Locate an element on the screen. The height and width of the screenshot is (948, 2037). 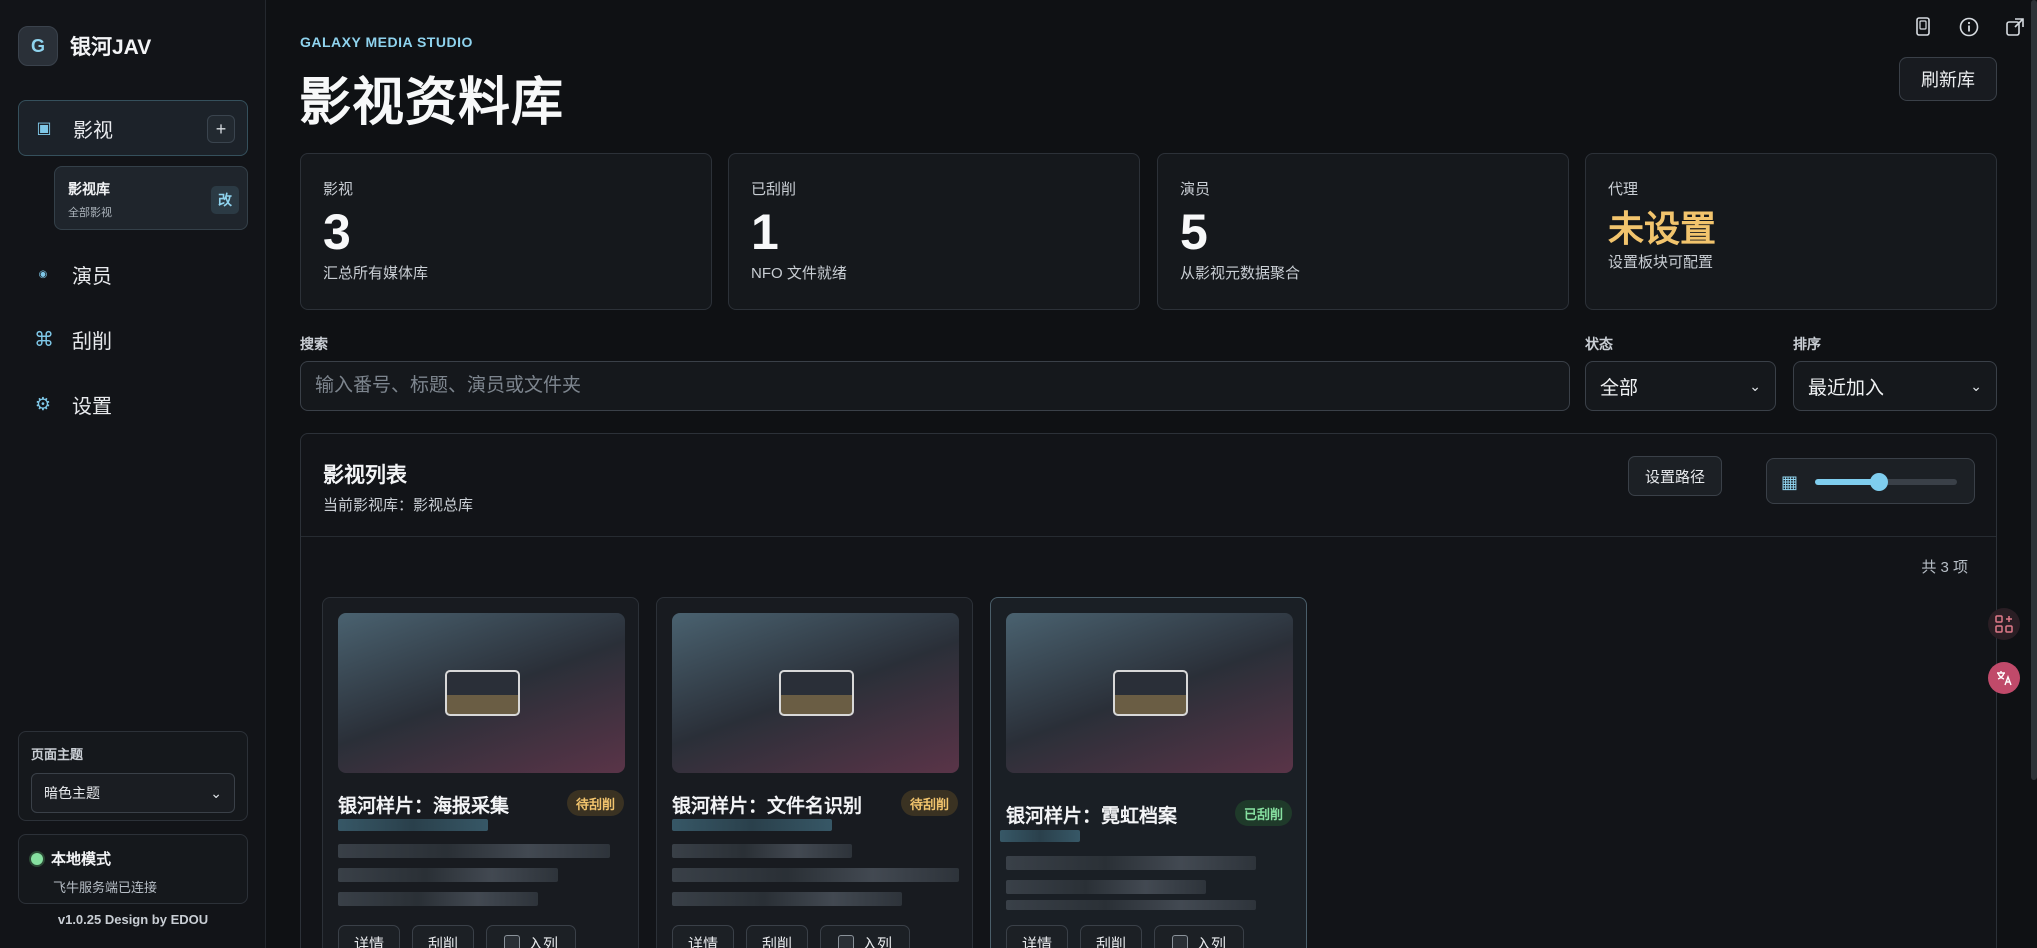
stat-desc: 汇总所有媒体库 is located at coordinates (376, 273).